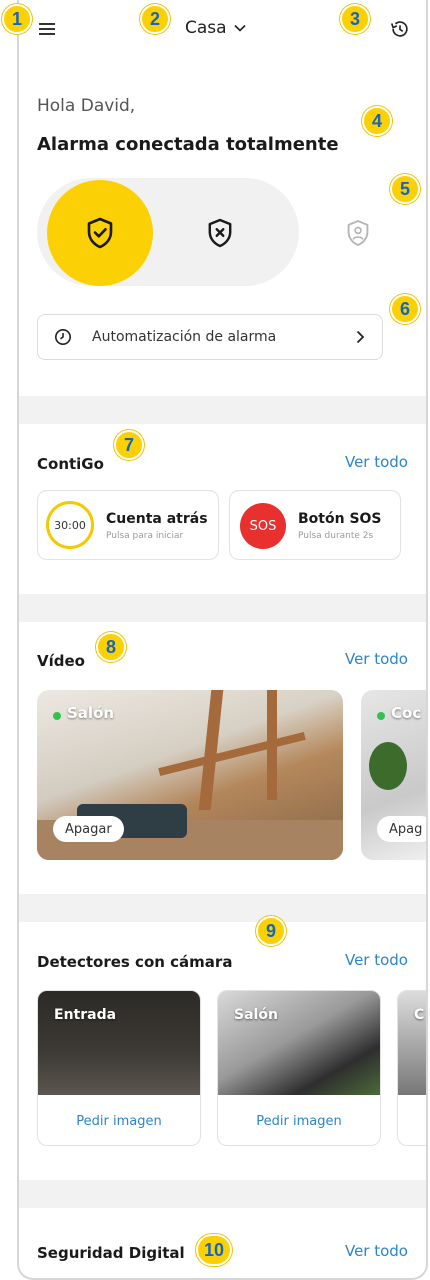 This screenshot has width=430, height=1280. I want to click on detector-label: Entrada, so click(85, 1015).